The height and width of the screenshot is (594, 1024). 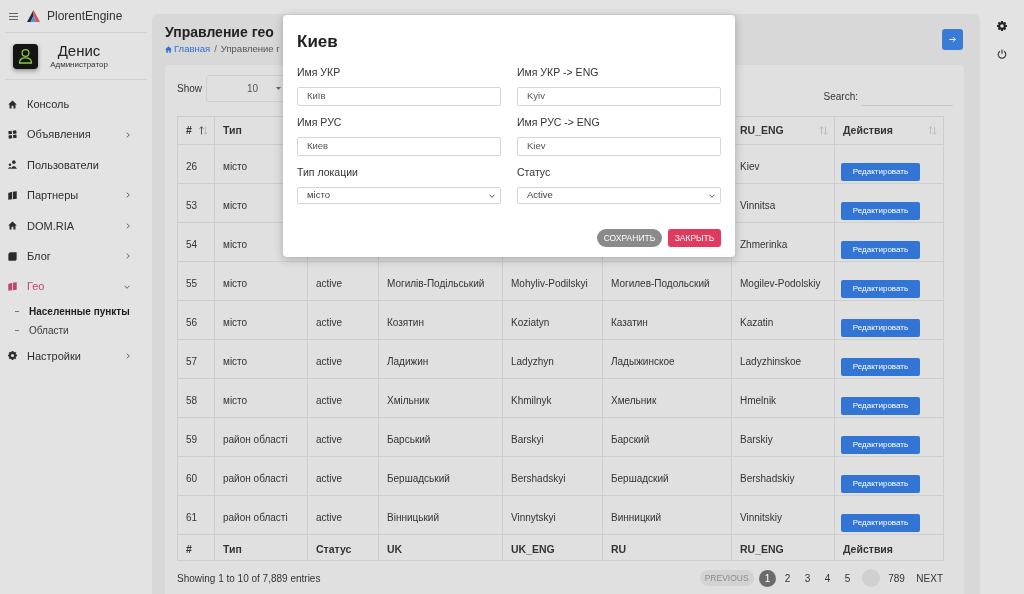 What do you see at coordinates (399, 96) in the screenshot?
I see `text-field: Київ` at bounding box center [399, 96].